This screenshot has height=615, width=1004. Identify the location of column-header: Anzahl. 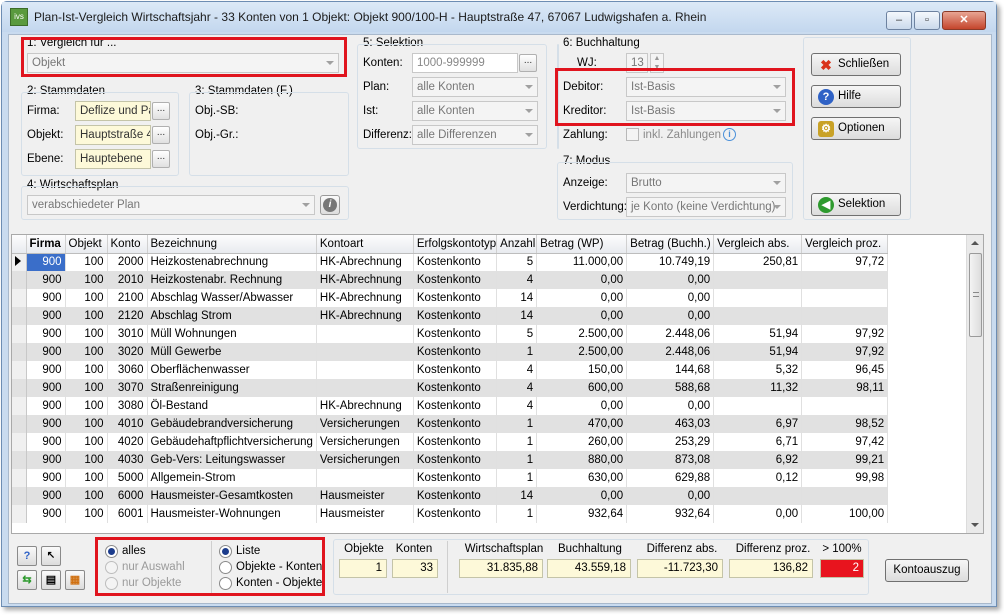
(517, 244).